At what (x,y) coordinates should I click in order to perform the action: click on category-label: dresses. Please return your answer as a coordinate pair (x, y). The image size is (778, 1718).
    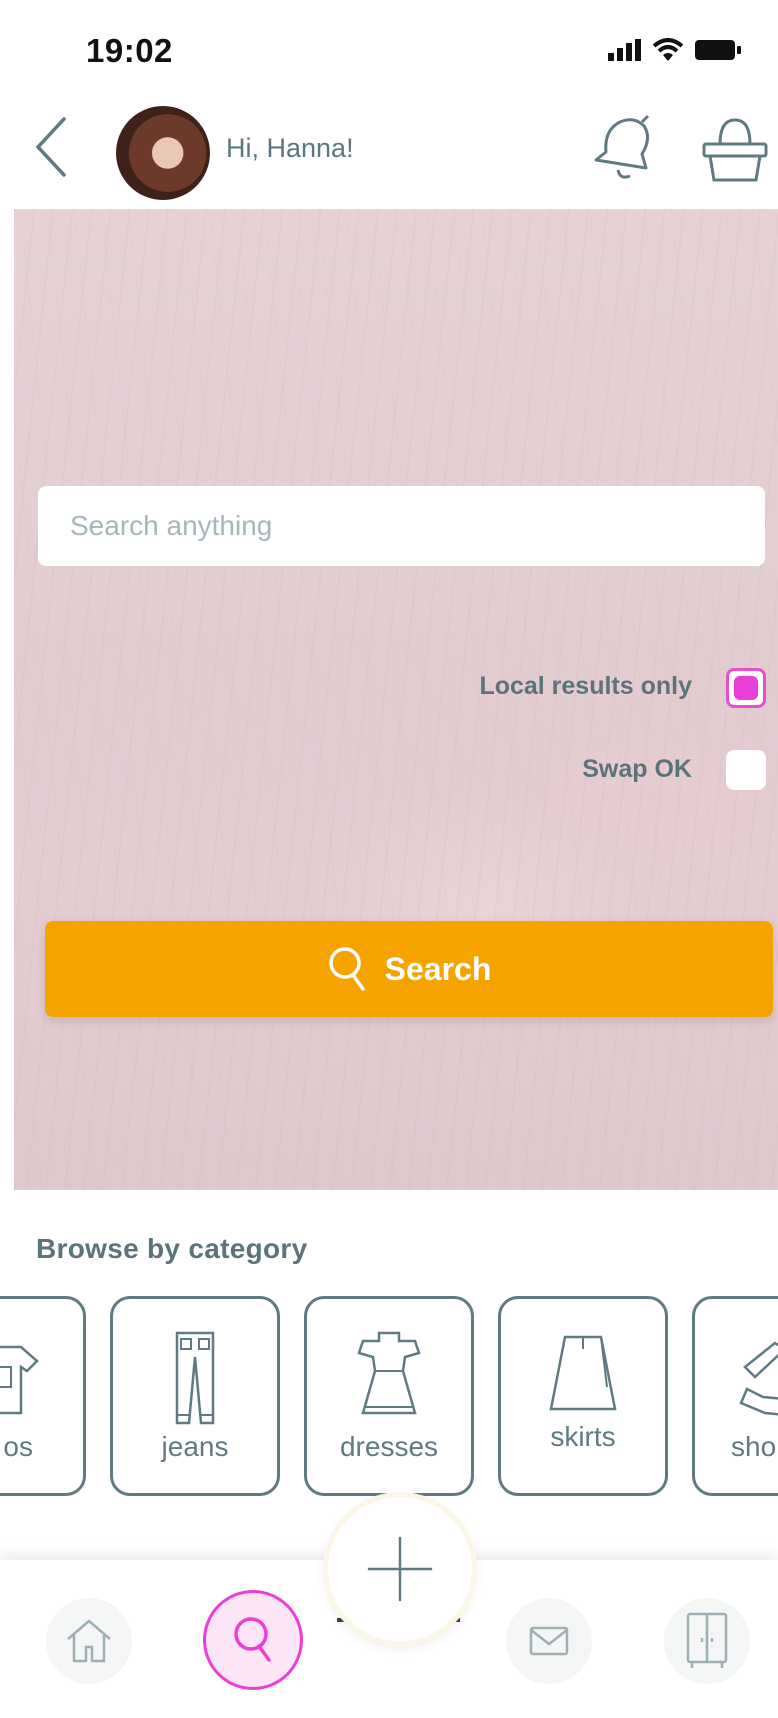
    Looking at the image, I should click on (389, 1446).